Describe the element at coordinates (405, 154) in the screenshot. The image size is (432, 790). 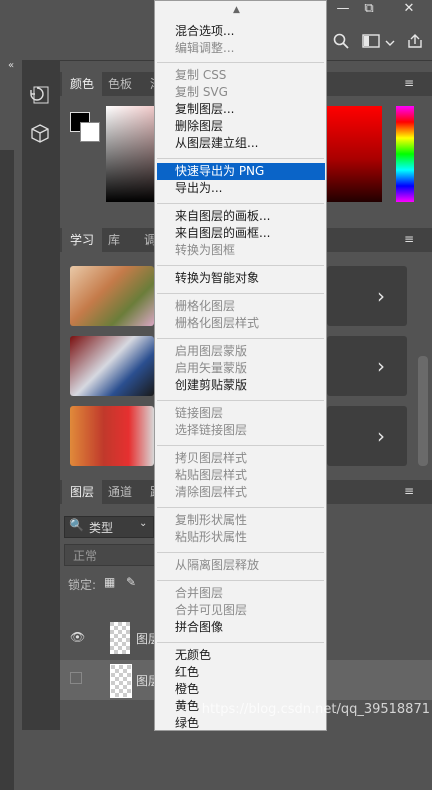
I see `hue-slider` at that location.